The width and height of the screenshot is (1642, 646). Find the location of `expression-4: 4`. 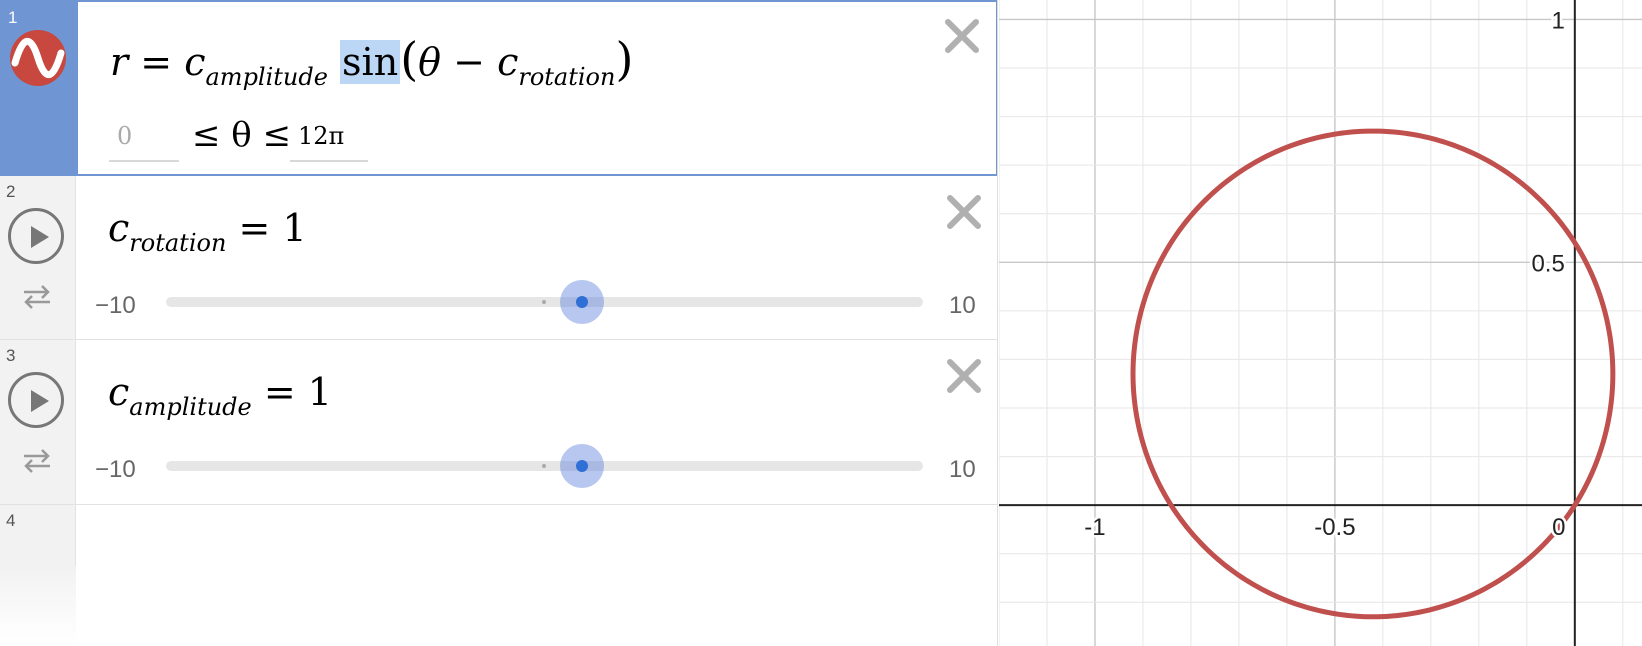

expression-4: 4 is located at coordinates (498, 575).